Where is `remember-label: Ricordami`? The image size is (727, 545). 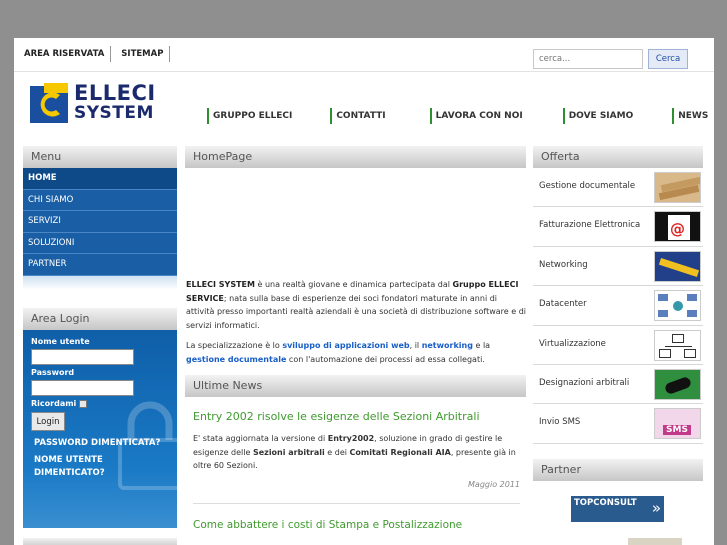
remember-label: Ricordami is located at coordinates (54, 403).